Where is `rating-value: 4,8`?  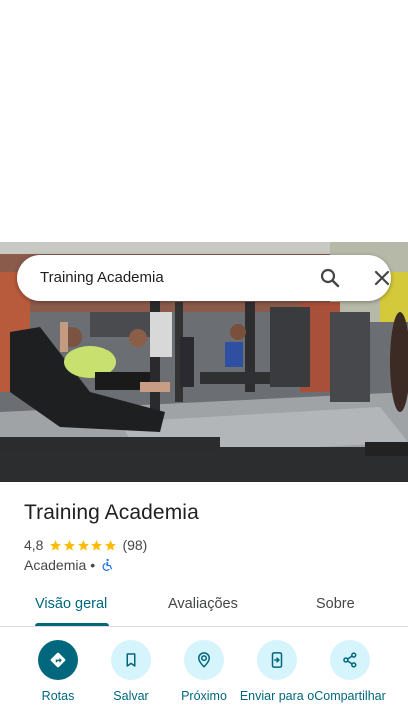
rating-value: 4,8 is located at coordinates (34, 545).